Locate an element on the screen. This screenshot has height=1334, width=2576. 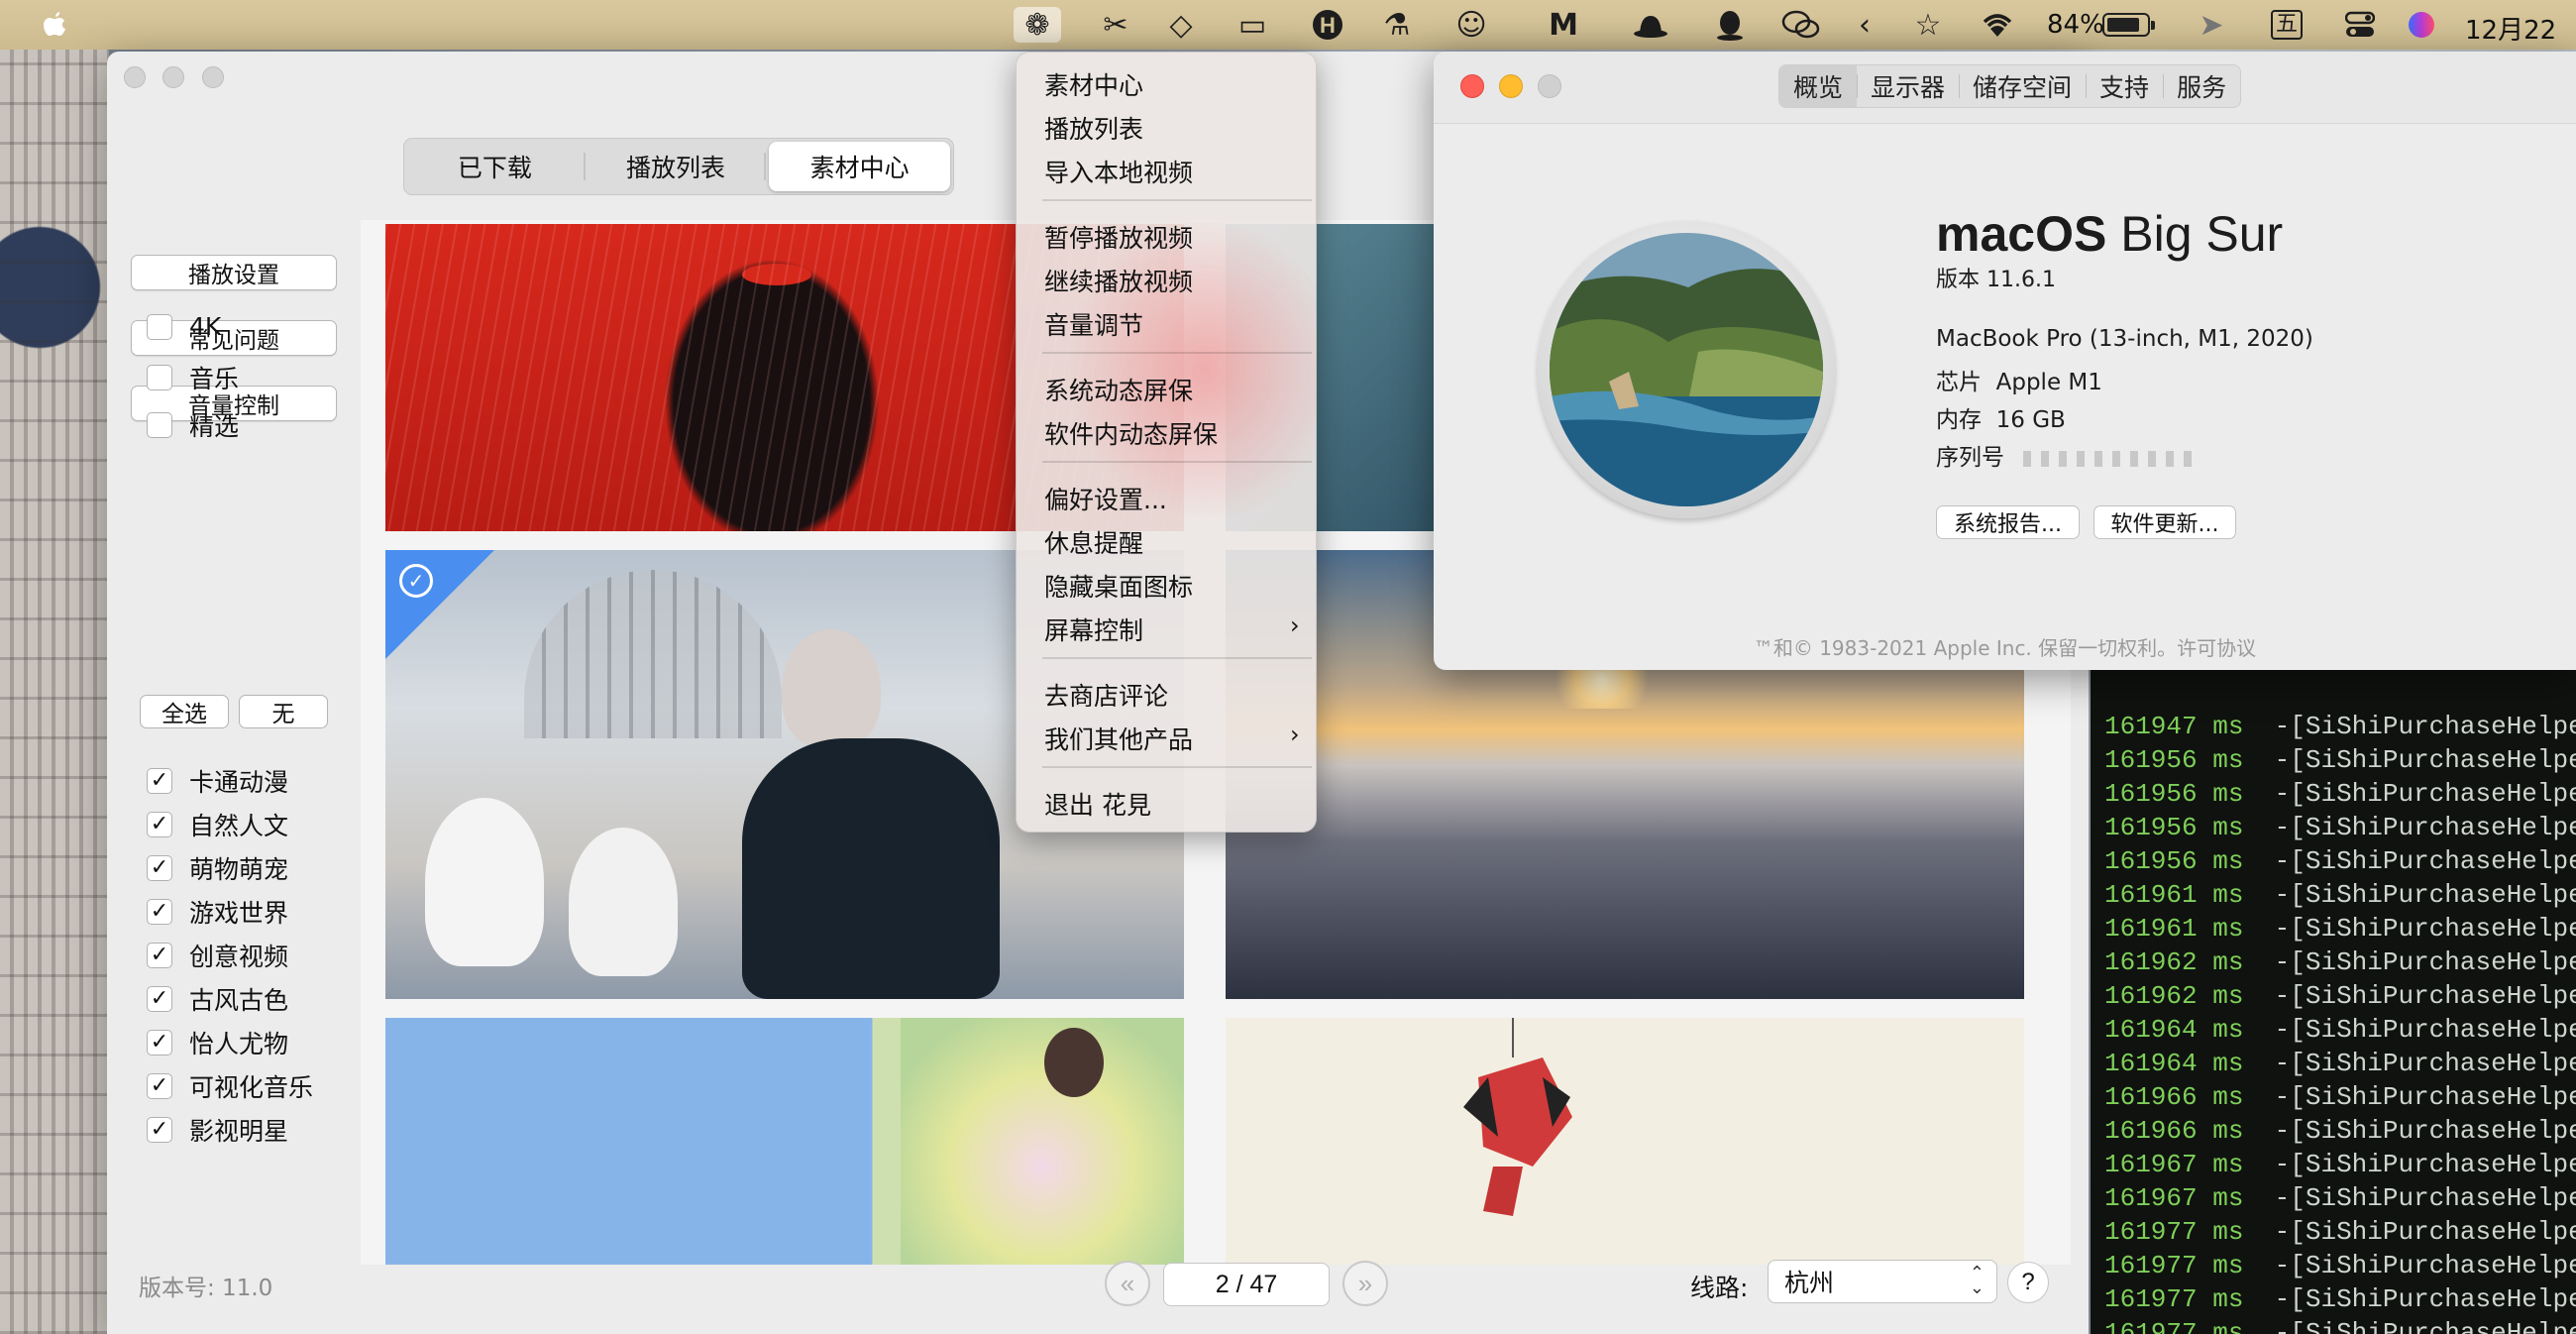
quality-checkbox: 精选 is located at coordinates (193, 425).